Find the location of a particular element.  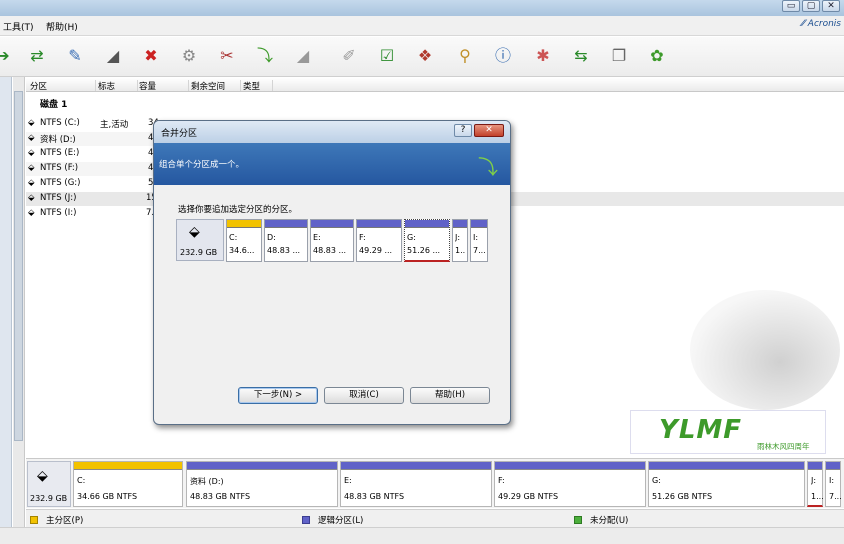

partition-label: I: is located at coordinates (832, 480).